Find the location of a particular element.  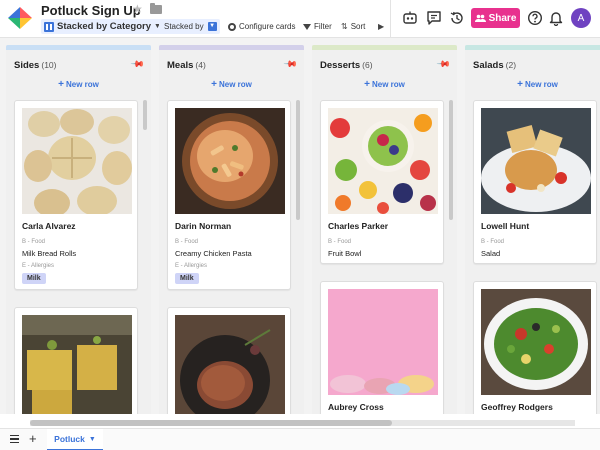

sort-button: ⇅ Sort is located at coordinates (353, 26).